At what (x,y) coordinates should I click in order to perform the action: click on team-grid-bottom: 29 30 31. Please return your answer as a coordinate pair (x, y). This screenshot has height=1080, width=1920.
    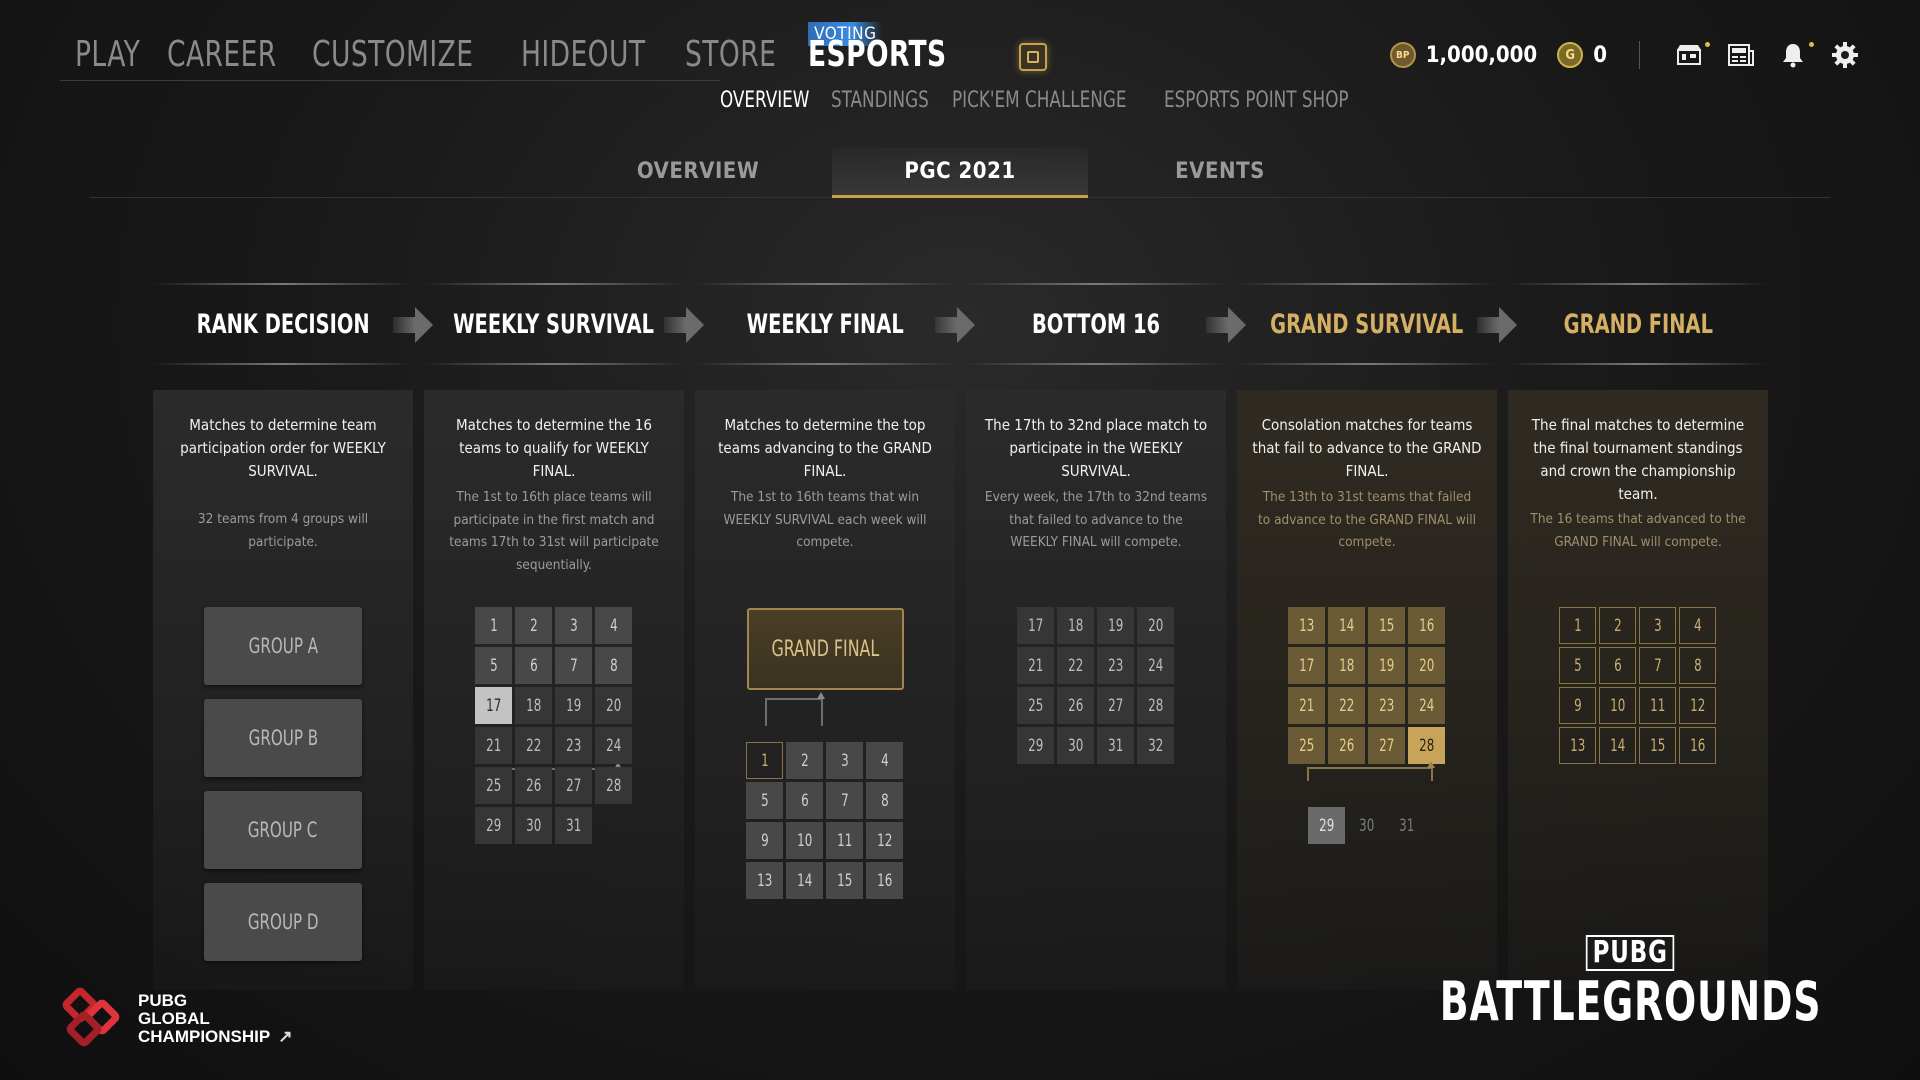
    Looking at the image, I should click on (1366, 825).